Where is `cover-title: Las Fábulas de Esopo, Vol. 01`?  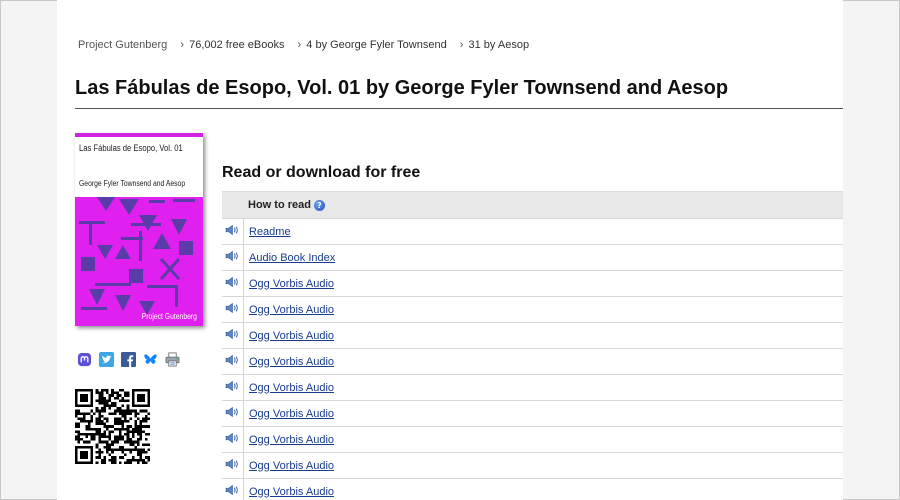 cover-title: Las Fábulas de Esopo, Vol. 01 is located at coordinates (131, 148).